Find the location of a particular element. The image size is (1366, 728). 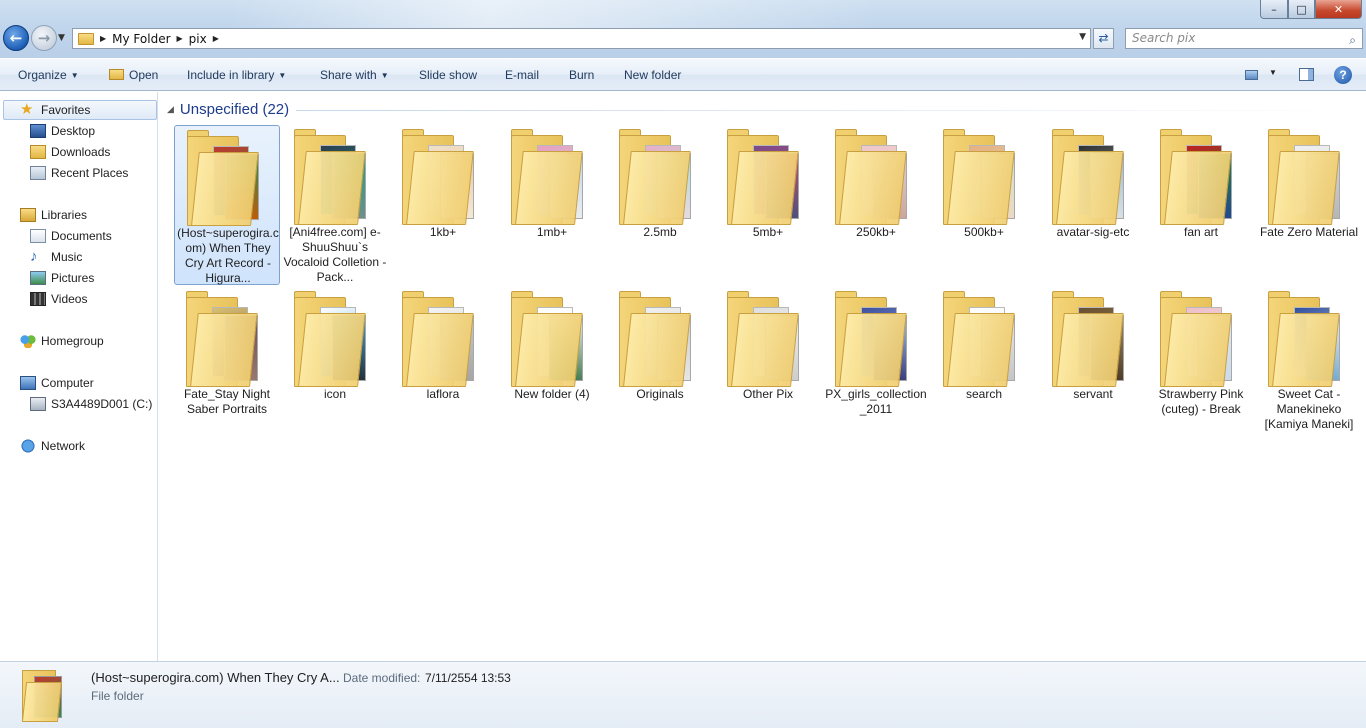

folder-item: New folder (4) is located at coordinates (552, 367).